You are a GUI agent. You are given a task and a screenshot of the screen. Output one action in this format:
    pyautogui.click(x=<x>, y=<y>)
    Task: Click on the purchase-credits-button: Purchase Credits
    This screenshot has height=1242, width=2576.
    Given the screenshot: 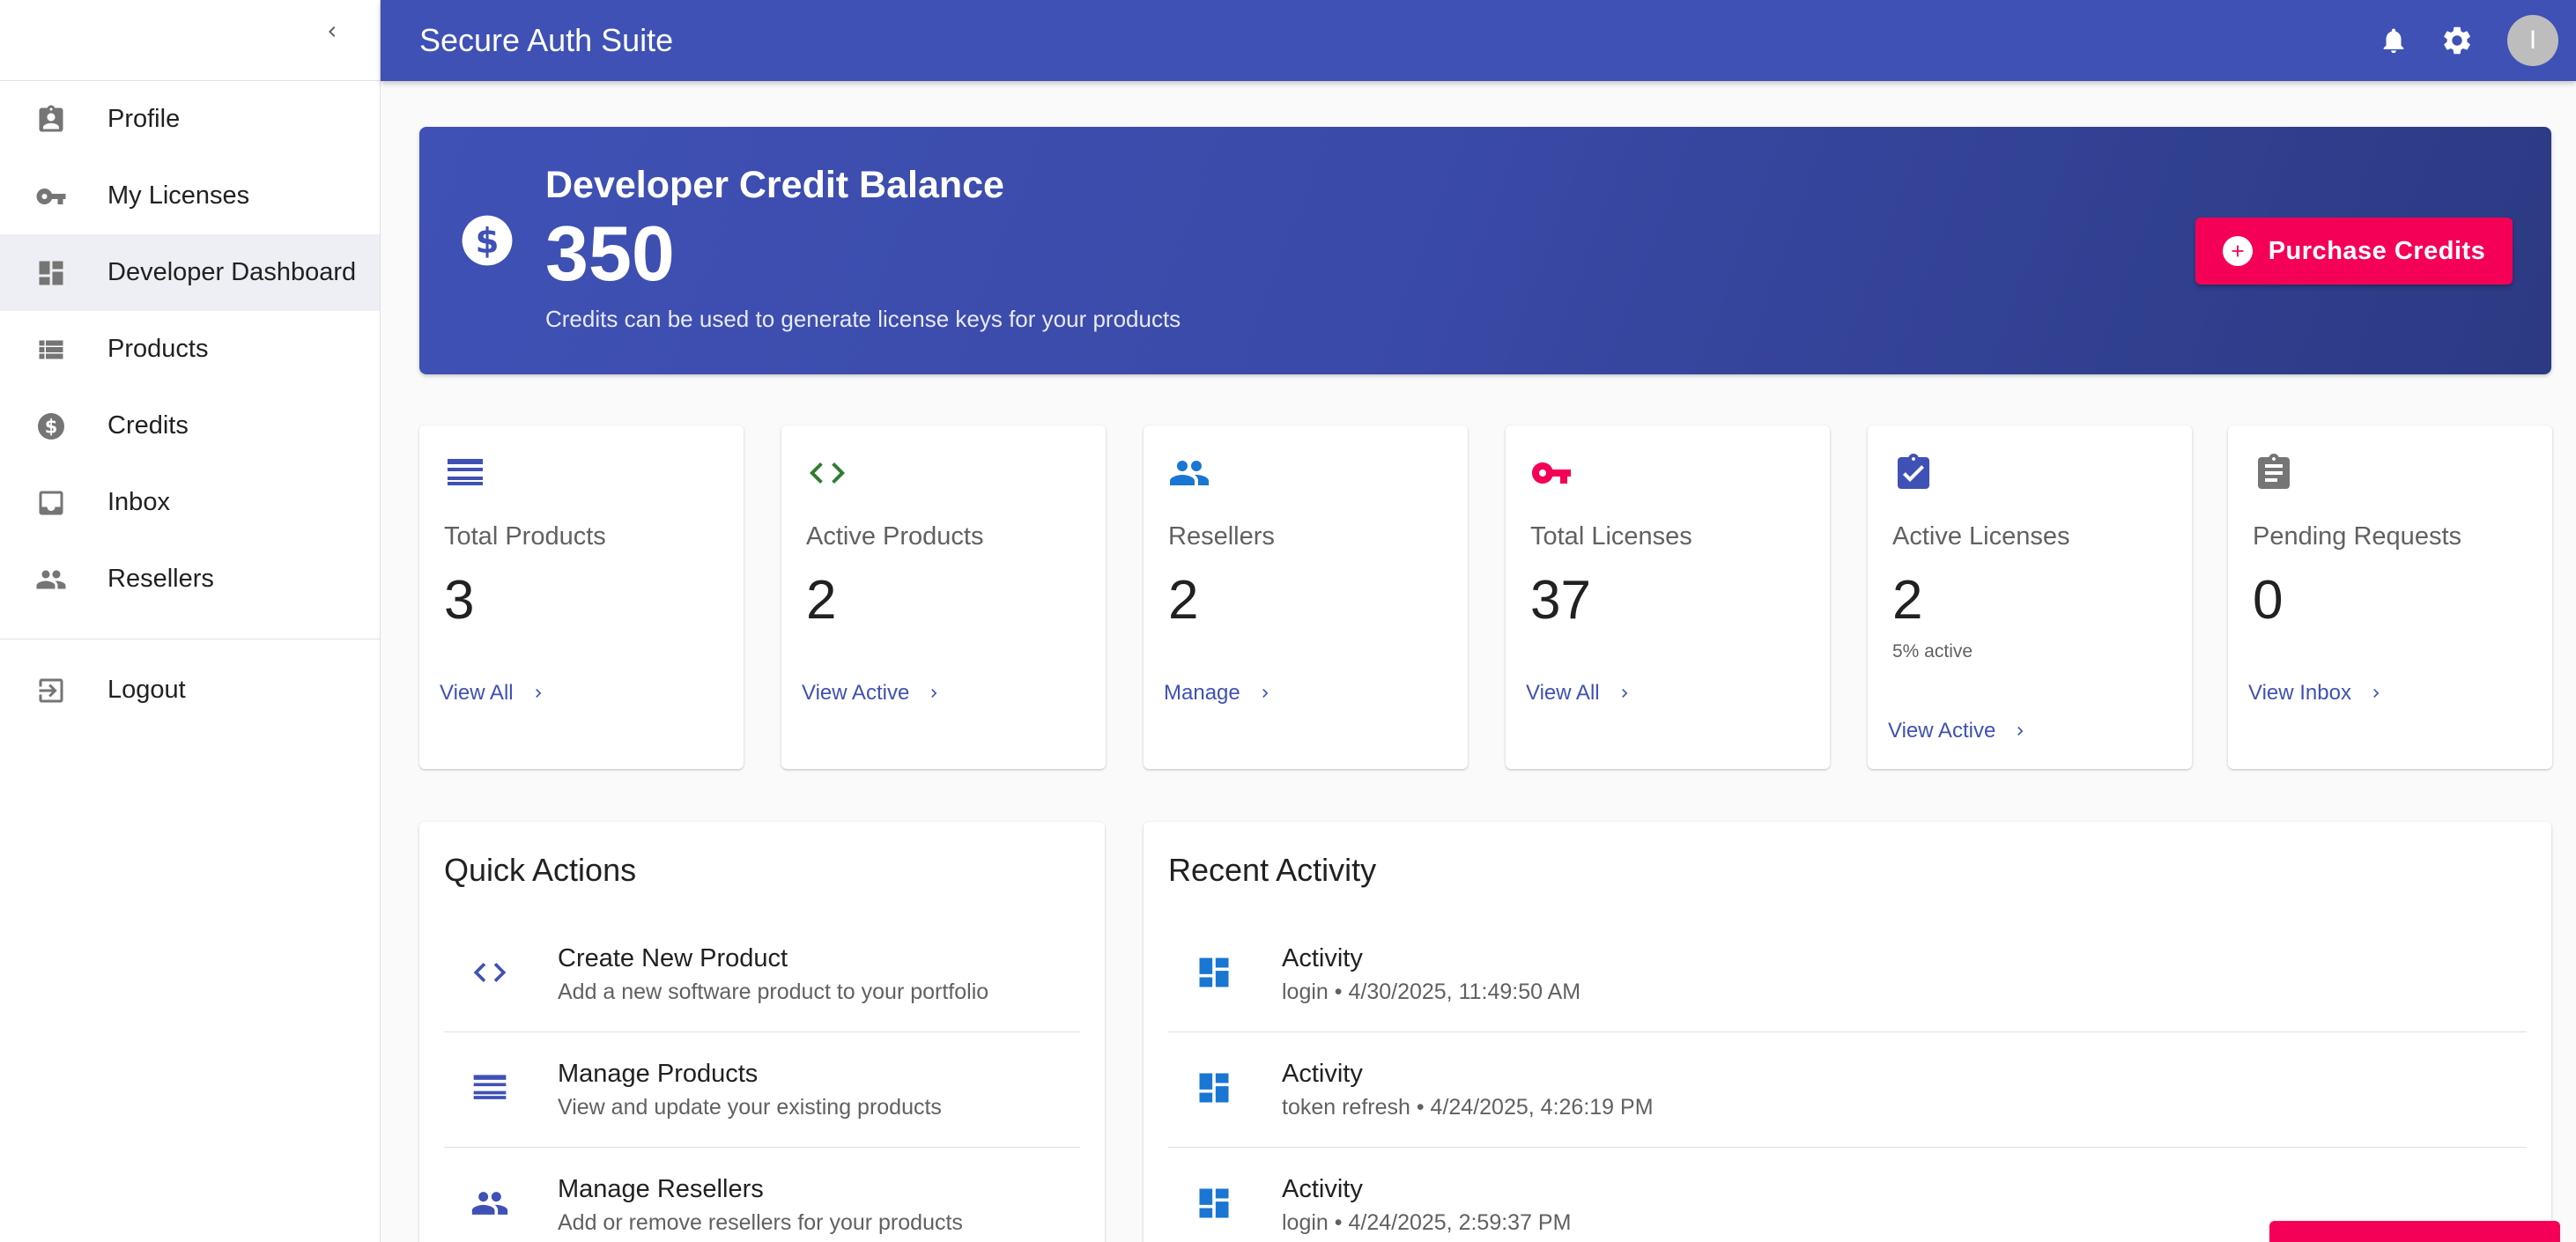 What is the action you would take?
    pyautogui.click(x=2354, y=251)
    